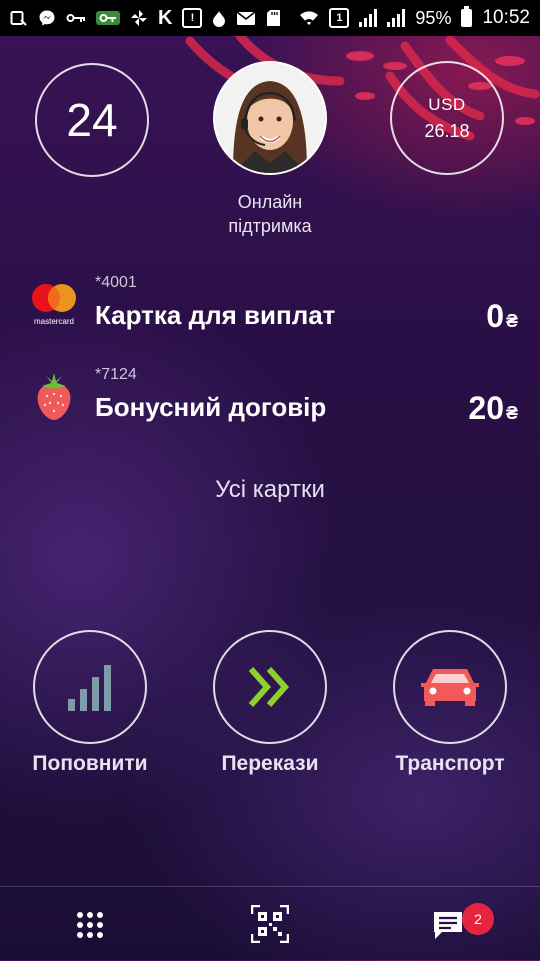 The width and height of the screenshot is (540, 961). What do you see at coordinates (495, 316) in the screenshot?
I see `card-amount-value: 0` at bounding box center [495, 316].